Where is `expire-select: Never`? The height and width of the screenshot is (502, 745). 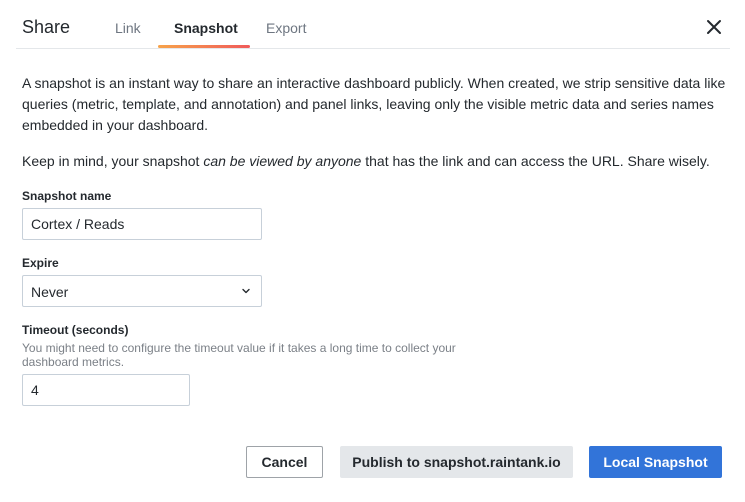 expire-select: Never is located at coordinates (142, 291).